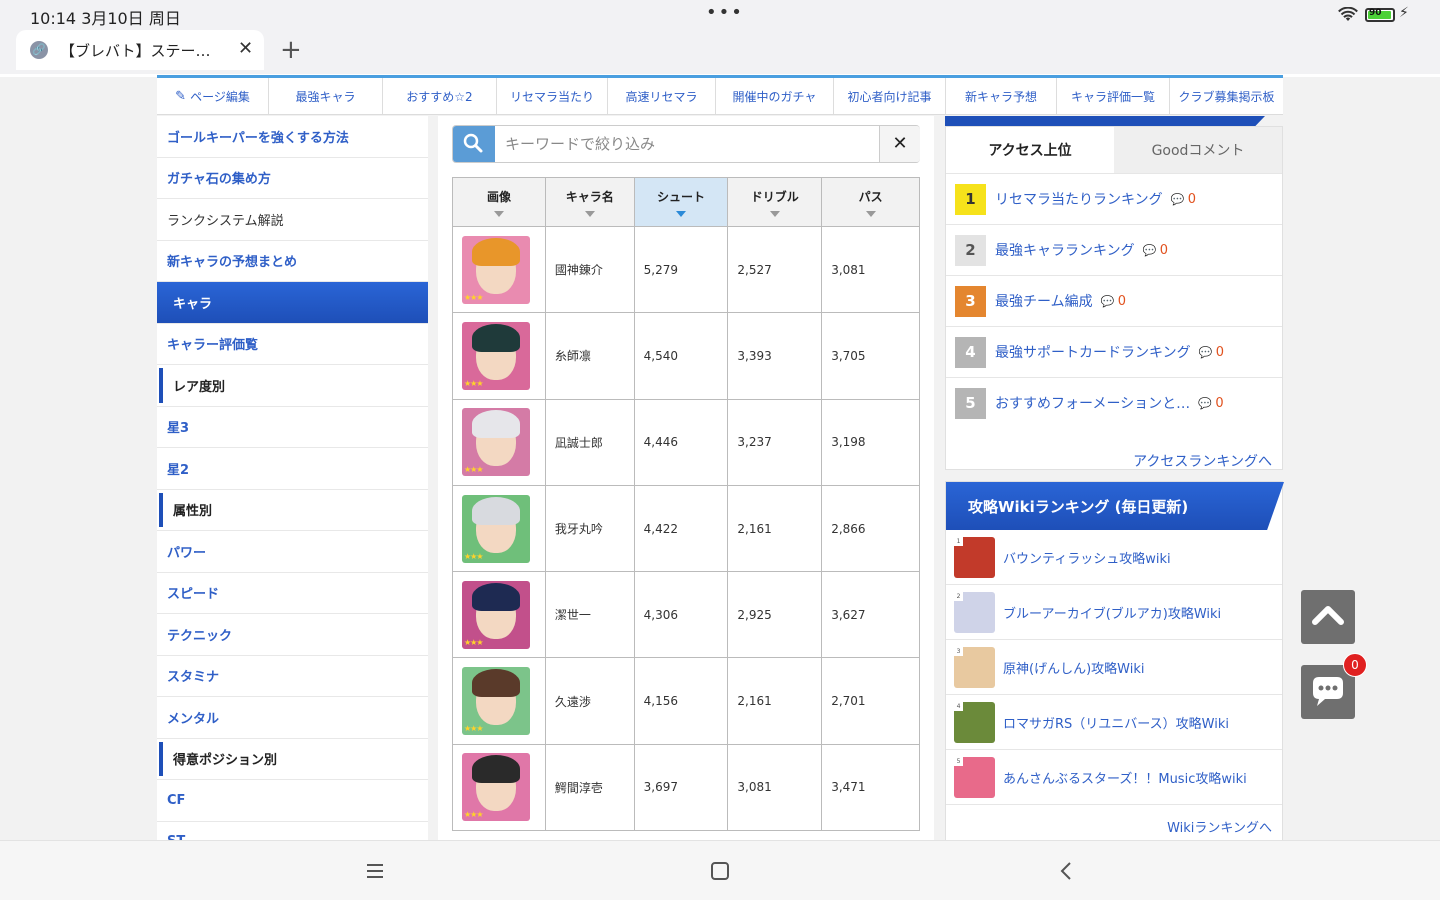 The height and width of the screenshot is (900, 1440). Describe the element at coordinates (292, 831) in the screenshot. I see `sidebar-item: ST` at that location.